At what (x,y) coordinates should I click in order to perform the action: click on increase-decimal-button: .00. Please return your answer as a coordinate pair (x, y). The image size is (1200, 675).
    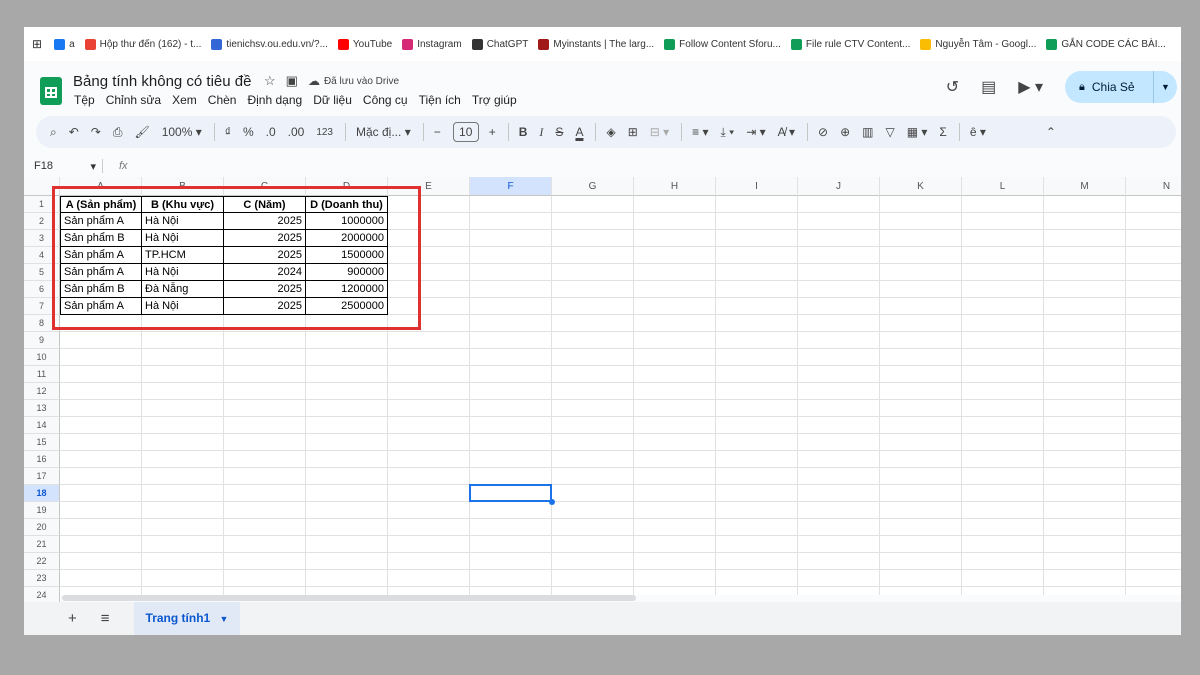
    Looking at the image, I should click on (296, 132).